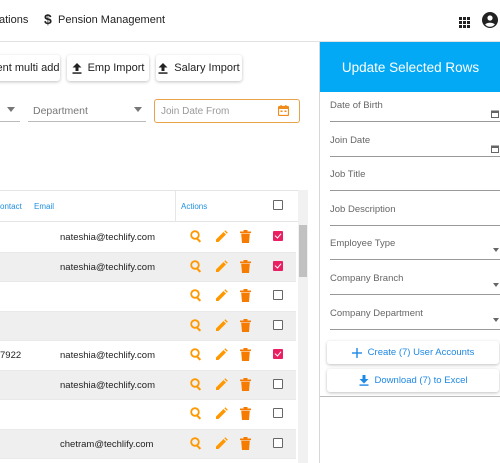  I want to click on table-scrollbar, so click(303, 326).